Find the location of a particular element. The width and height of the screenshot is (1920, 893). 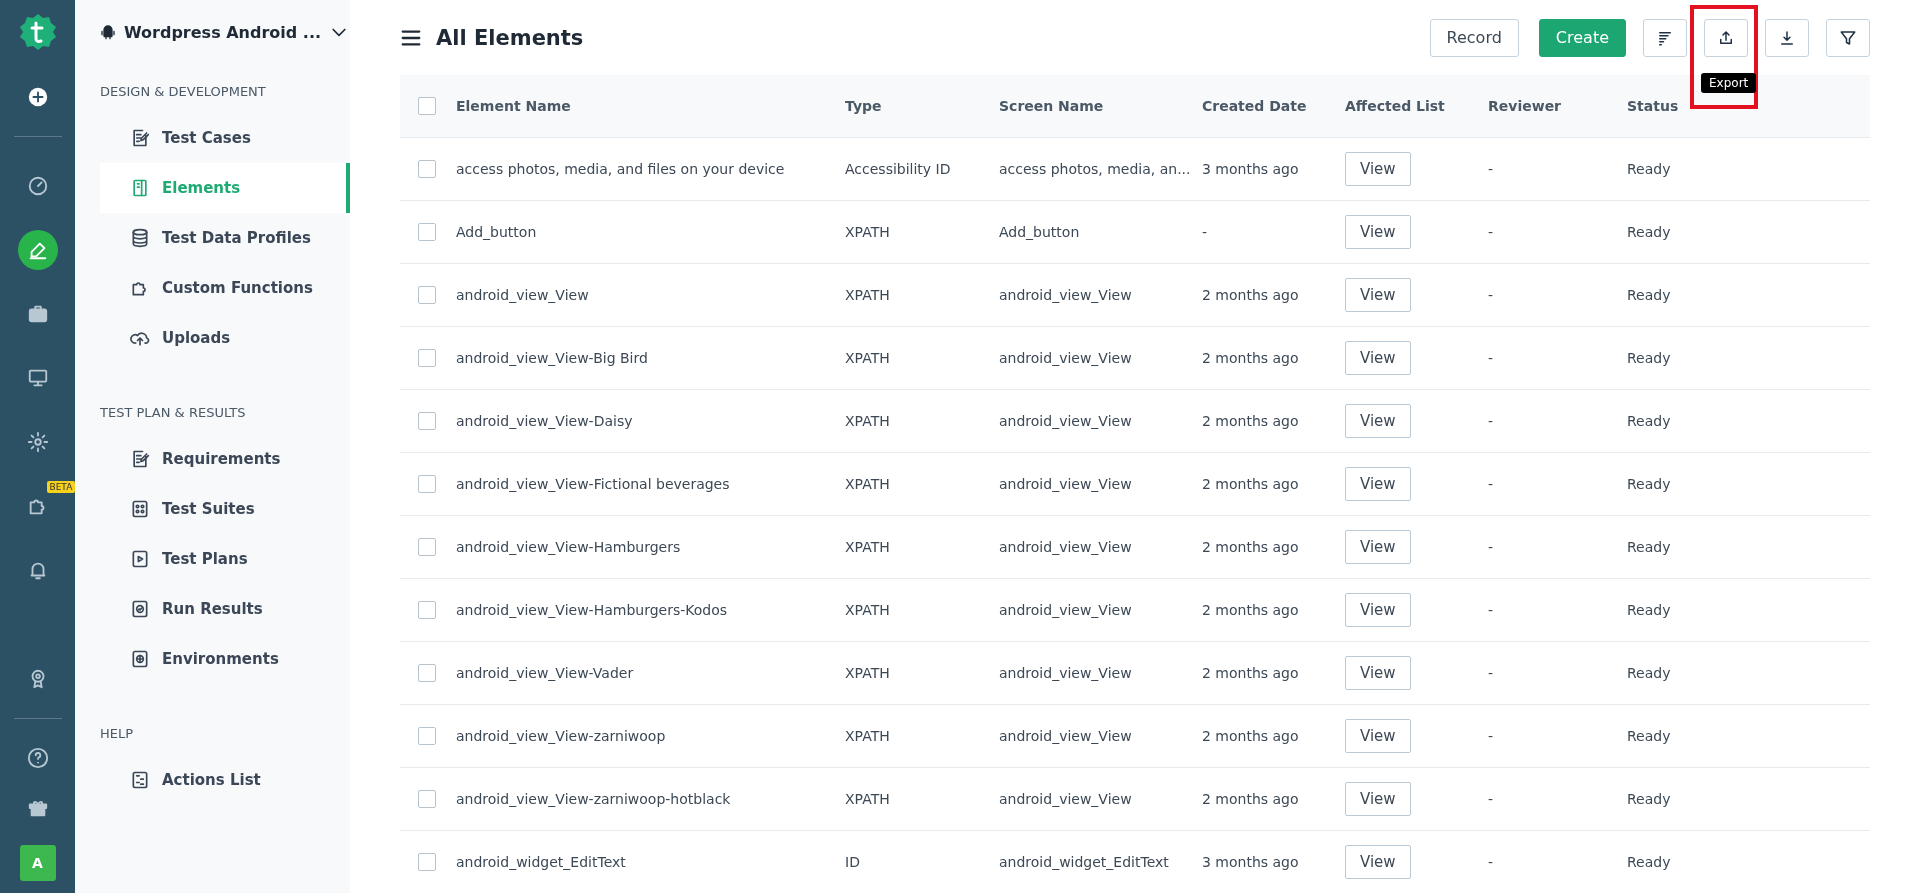

table-cell: android_view_View-Hamburgers is located at coordinates (568, 547).